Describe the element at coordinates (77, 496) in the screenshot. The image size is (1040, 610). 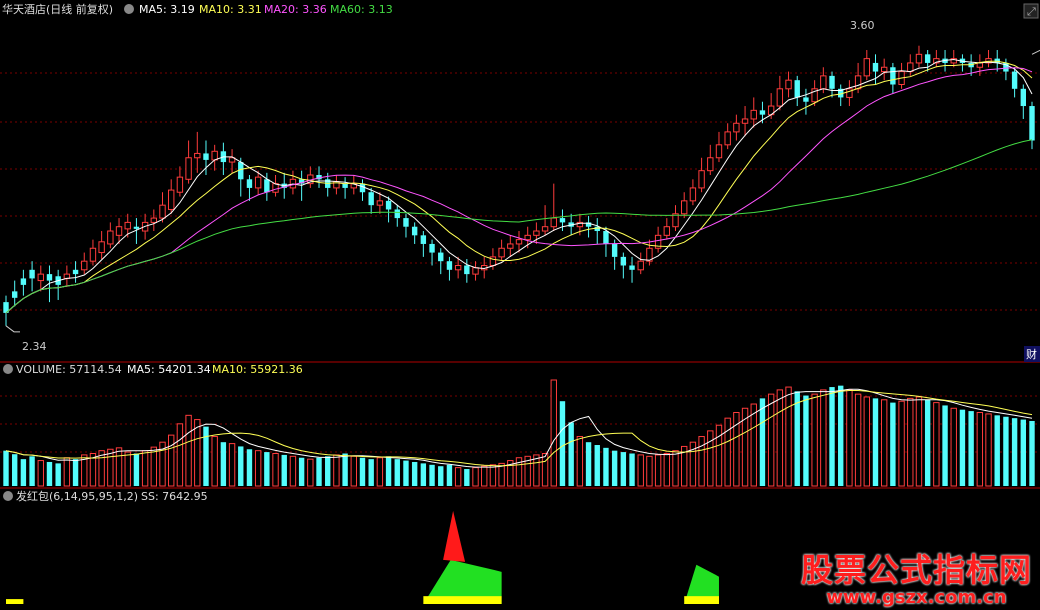
I see `indicator-label: 发红包(6,14,95,95,1,2)` at that location.